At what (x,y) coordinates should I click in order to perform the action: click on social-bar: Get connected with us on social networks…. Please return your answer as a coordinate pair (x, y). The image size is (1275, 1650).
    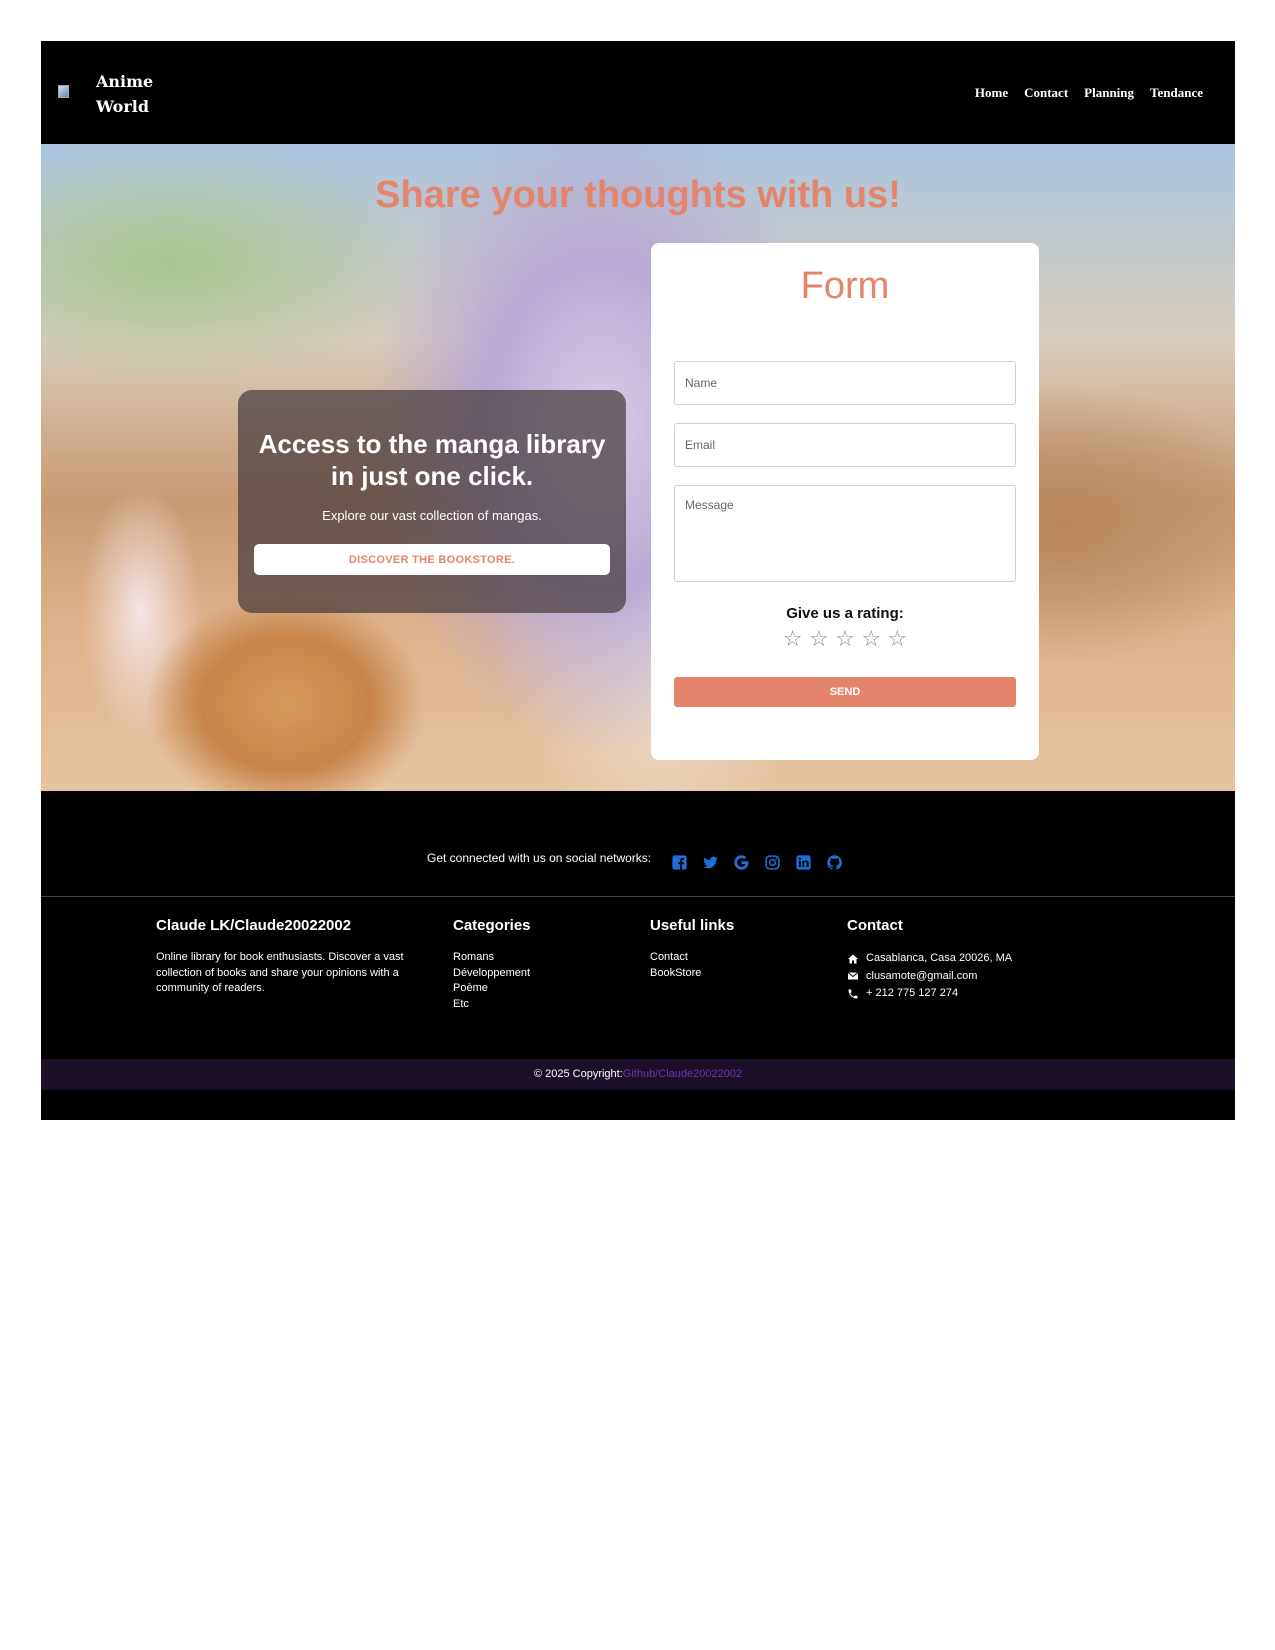
    Looking at the image, I should click on (638, 844).